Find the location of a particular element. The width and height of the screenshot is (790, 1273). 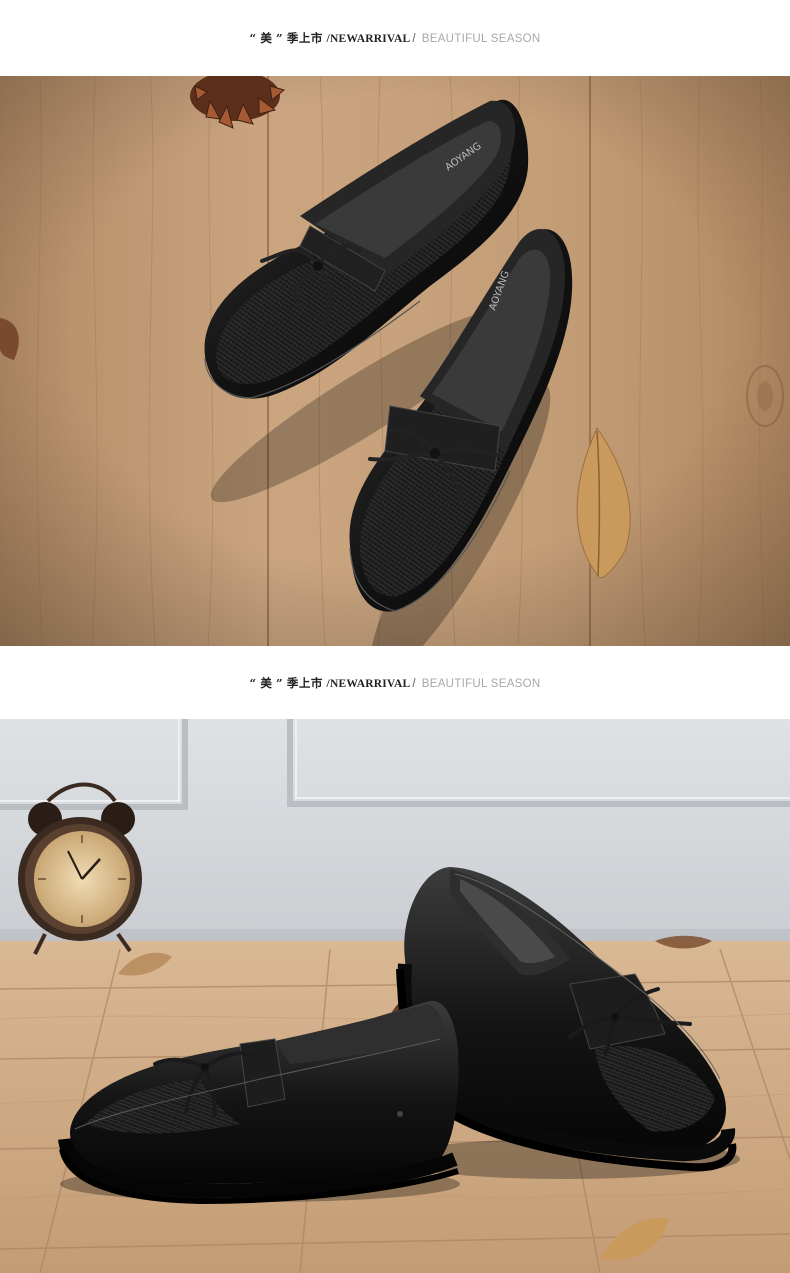

section-title-2: “ 美 ” 季上市 /NEWARRIVAL / BEAUTIFUL SEASON is located at coordinates (395, 682).